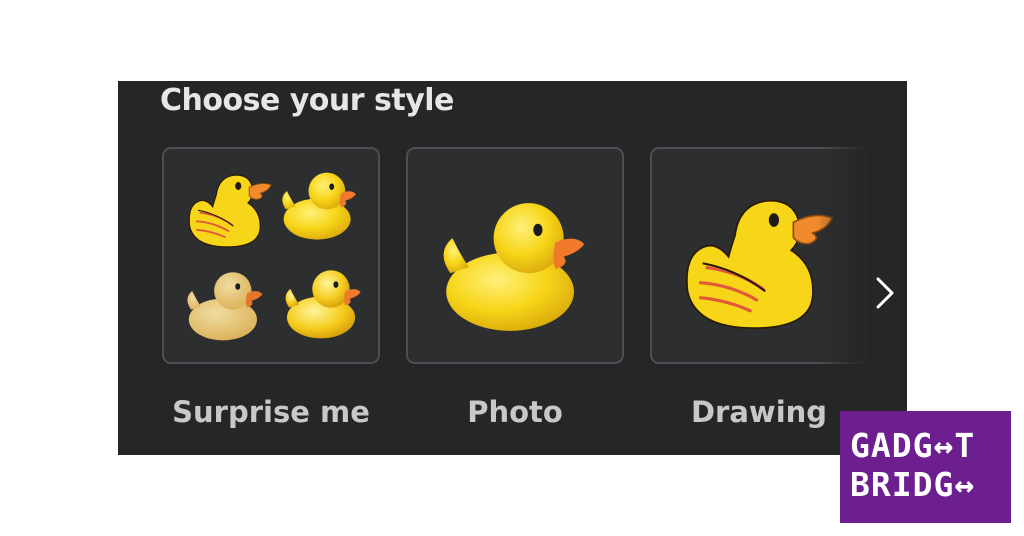 This screenshot has height=536, width=1024. I want to click on style-card-photo, so click(515, 255).